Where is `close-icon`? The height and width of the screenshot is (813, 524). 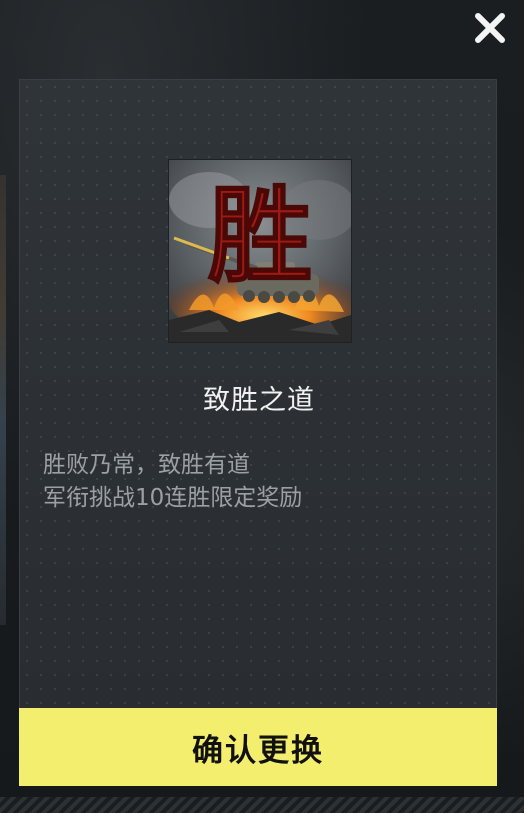 close-icon is located at coordinates (490, 30).